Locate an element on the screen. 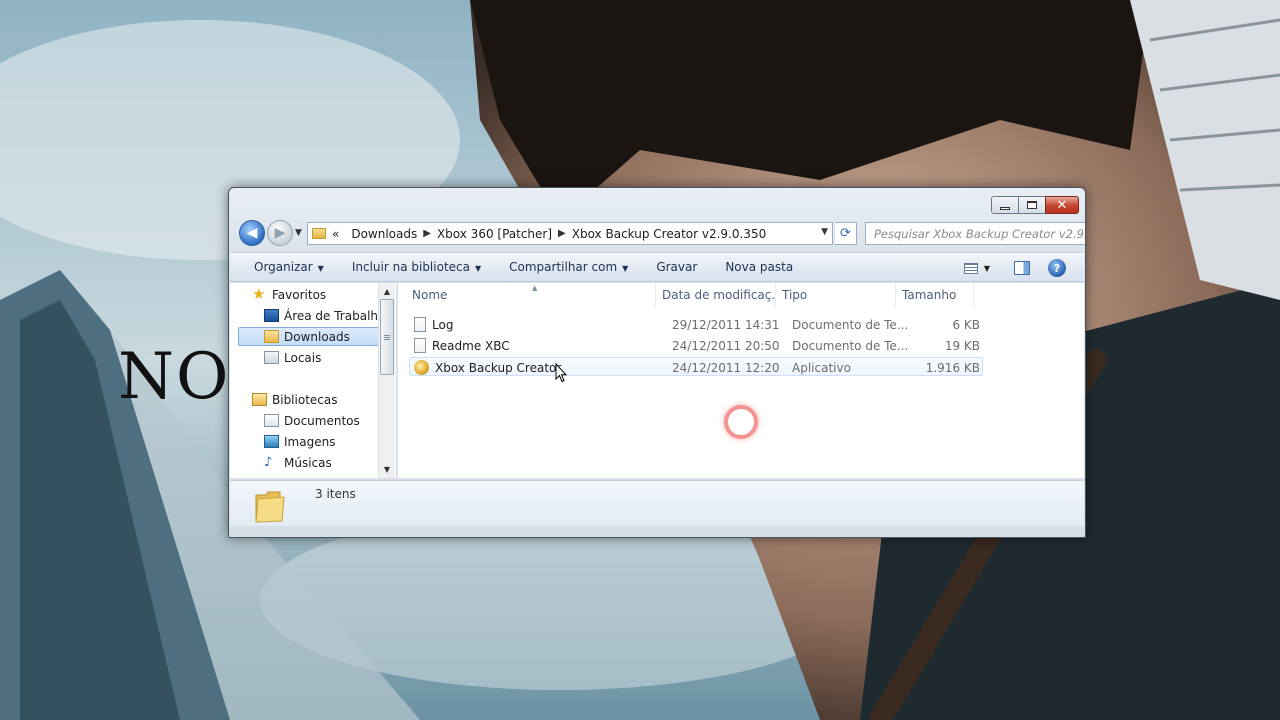  nav-item-documents: Documentos is located at coordinates (330, 420).